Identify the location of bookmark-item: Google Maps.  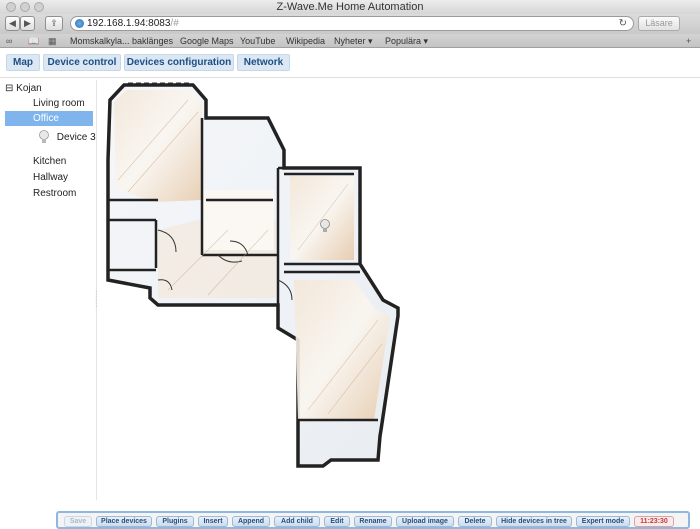
(207, 41).